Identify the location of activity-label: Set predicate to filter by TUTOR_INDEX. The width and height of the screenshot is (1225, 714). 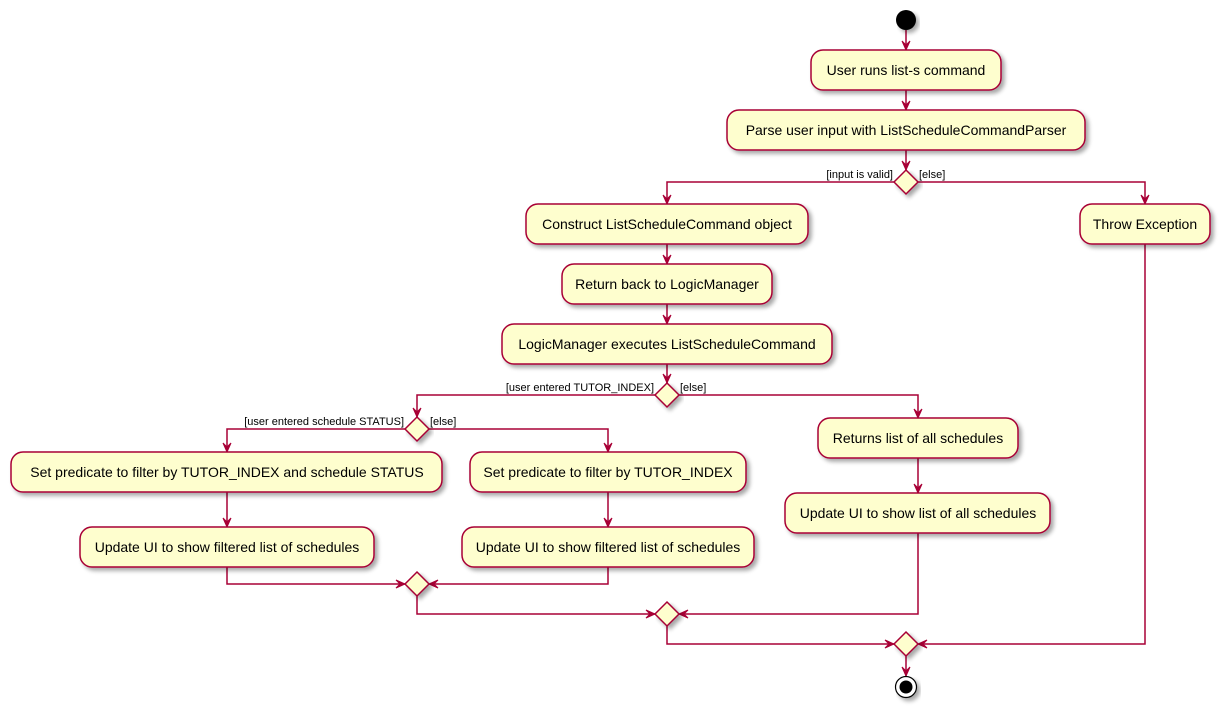
(608, 472).